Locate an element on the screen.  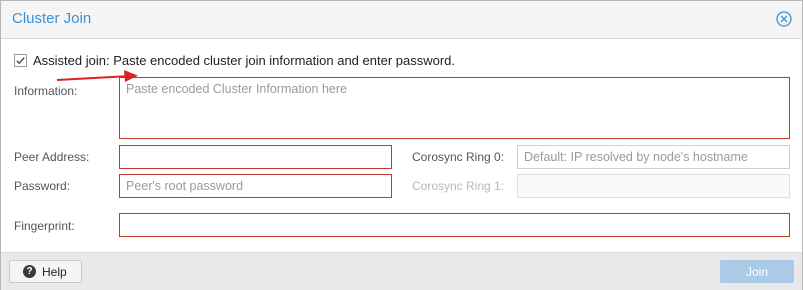
fingerprint-label: Fingerprint: is located at coordinates (44, 226).